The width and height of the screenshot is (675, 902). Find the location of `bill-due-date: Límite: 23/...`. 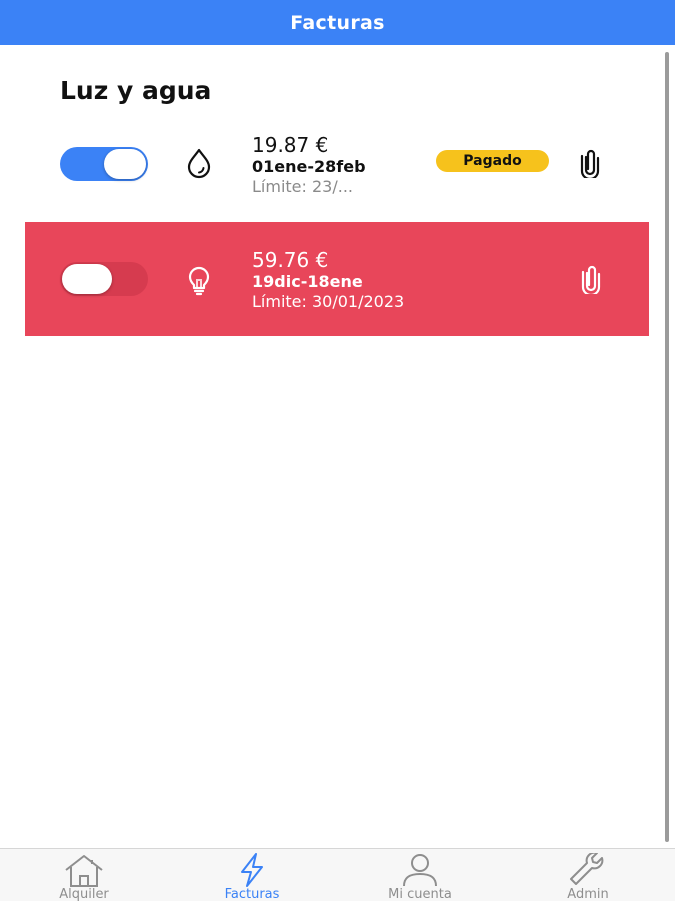

bill-due-date: Límite: 23/... is located at coordinates (302, 186).